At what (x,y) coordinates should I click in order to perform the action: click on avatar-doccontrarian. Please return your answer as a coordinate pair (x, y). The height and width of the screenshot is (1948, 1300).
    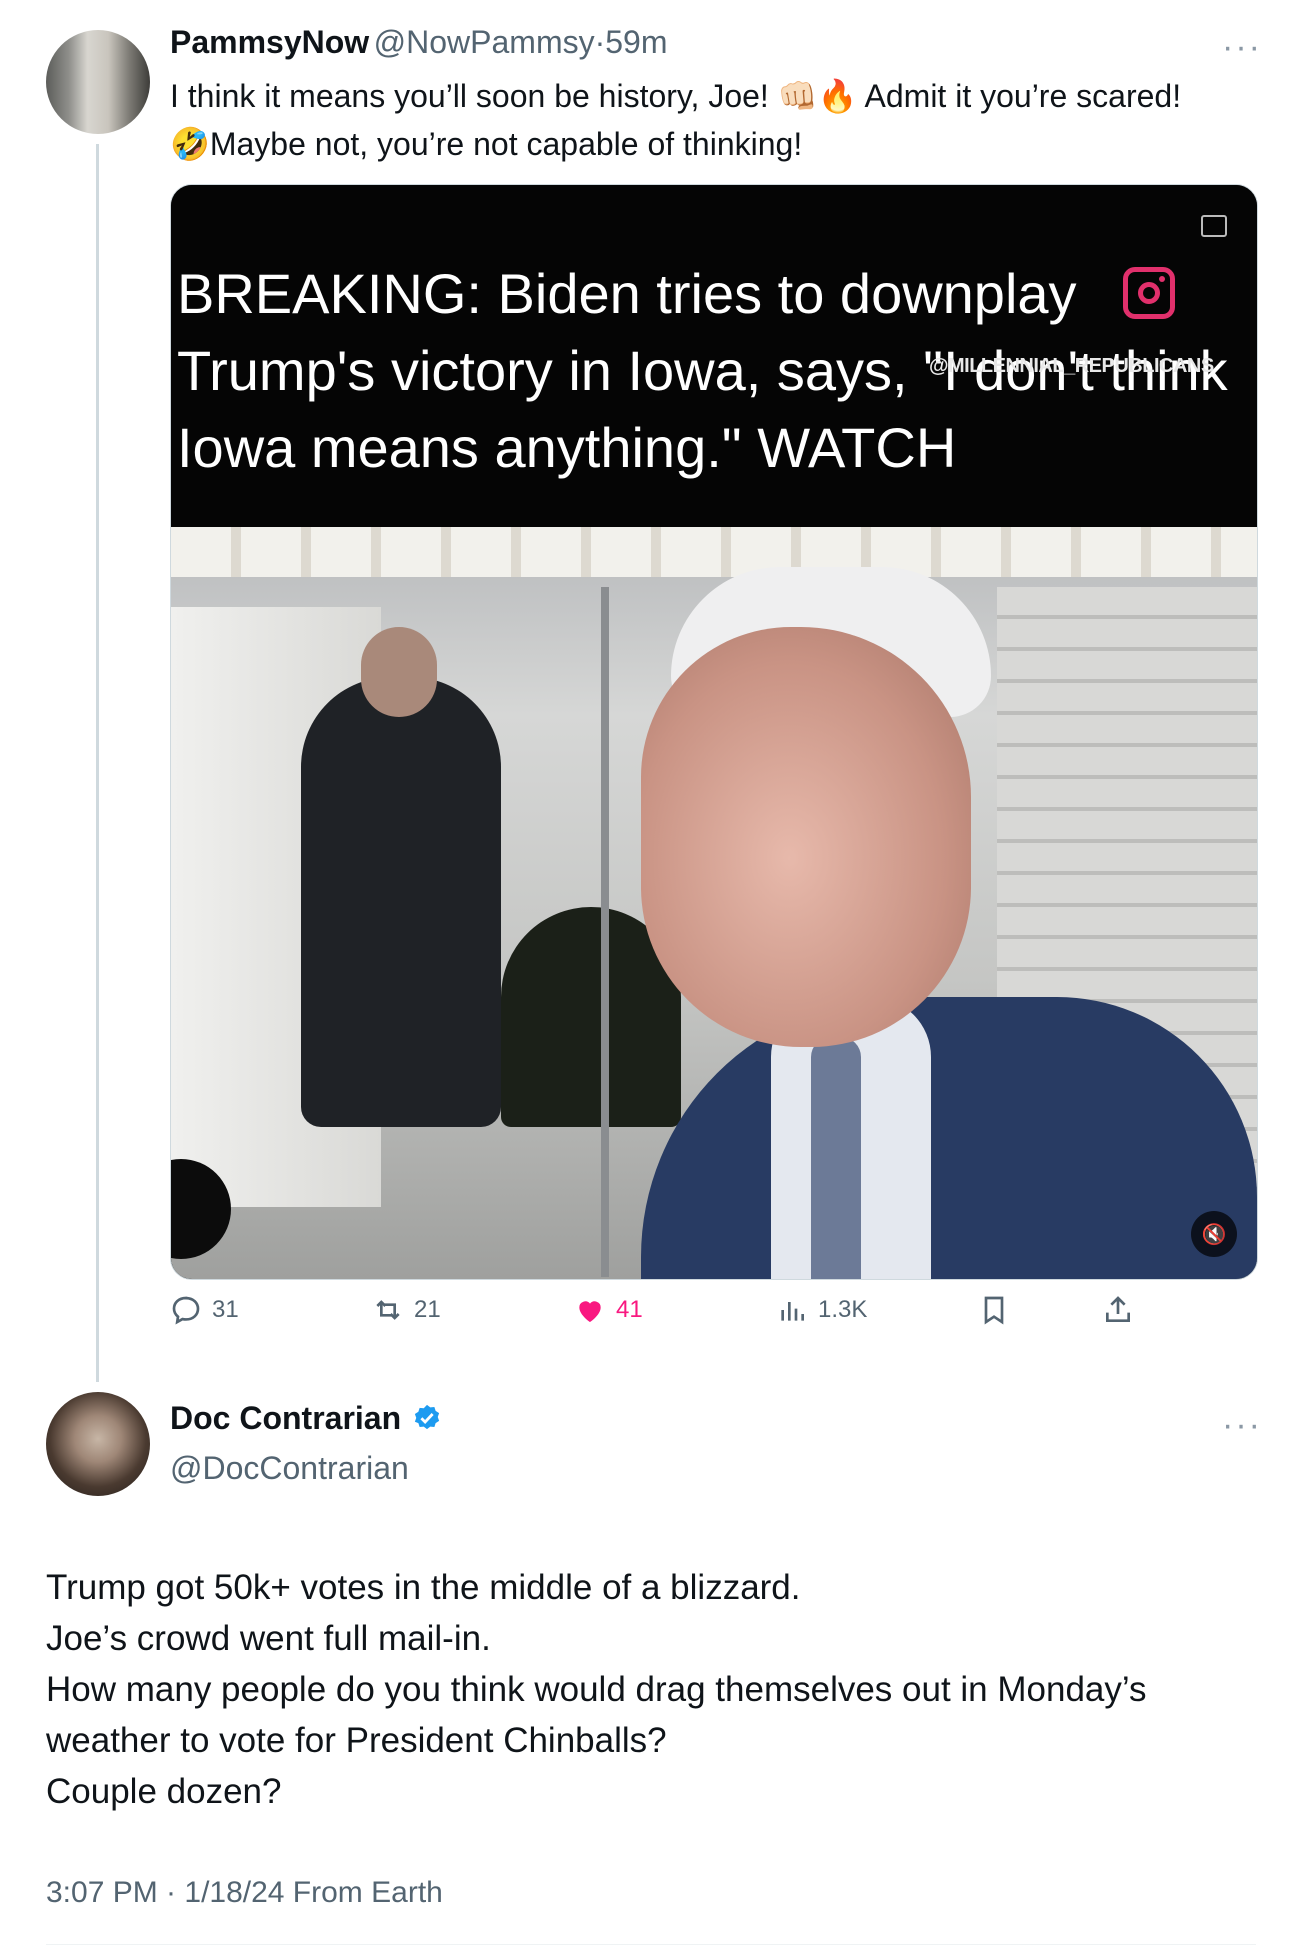
    Looking at the image, I should click on (98, 1444).